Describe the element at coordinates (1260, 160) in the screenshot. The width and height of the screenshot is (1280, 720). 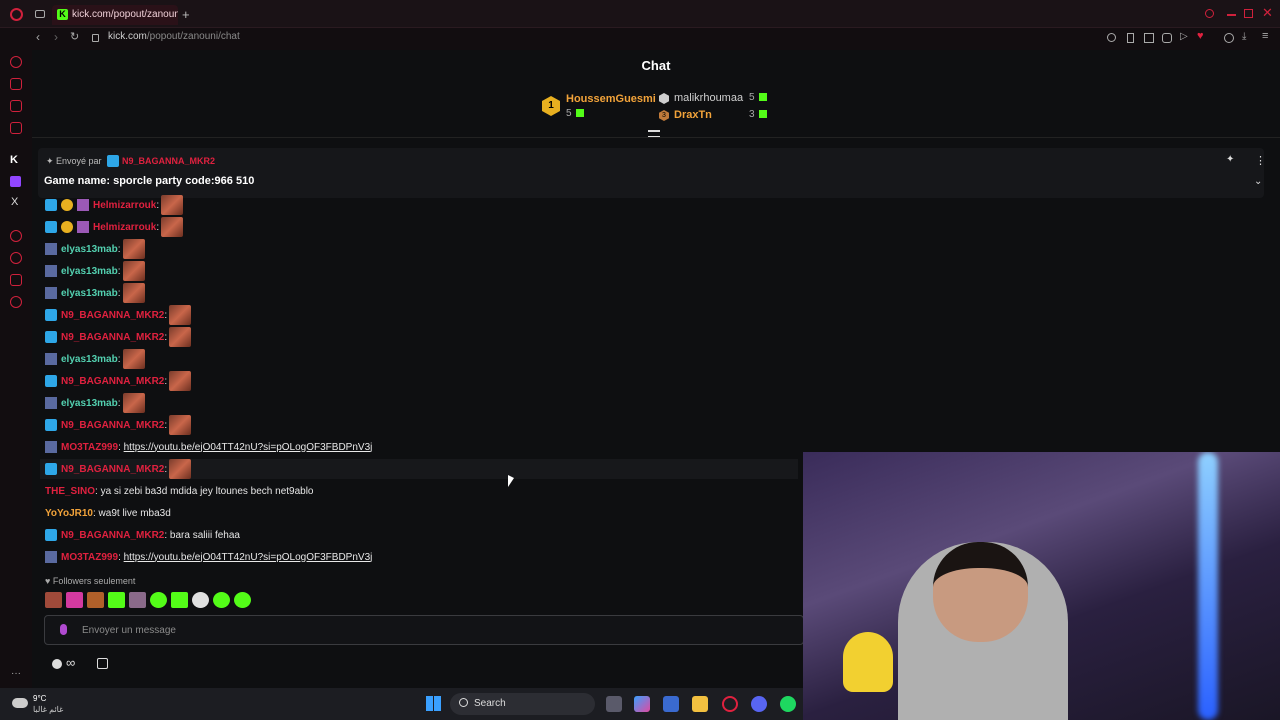
I see `pinned-options-icon: ⋮` at that location.